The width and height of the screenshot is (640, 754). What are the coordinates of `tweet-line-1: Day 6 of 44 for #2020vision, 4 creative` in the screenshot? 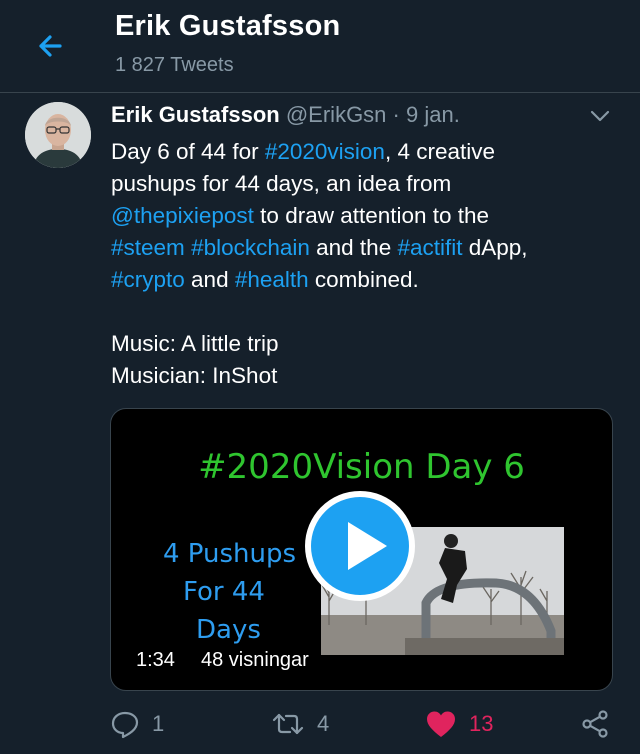 It's located at (366, 152).